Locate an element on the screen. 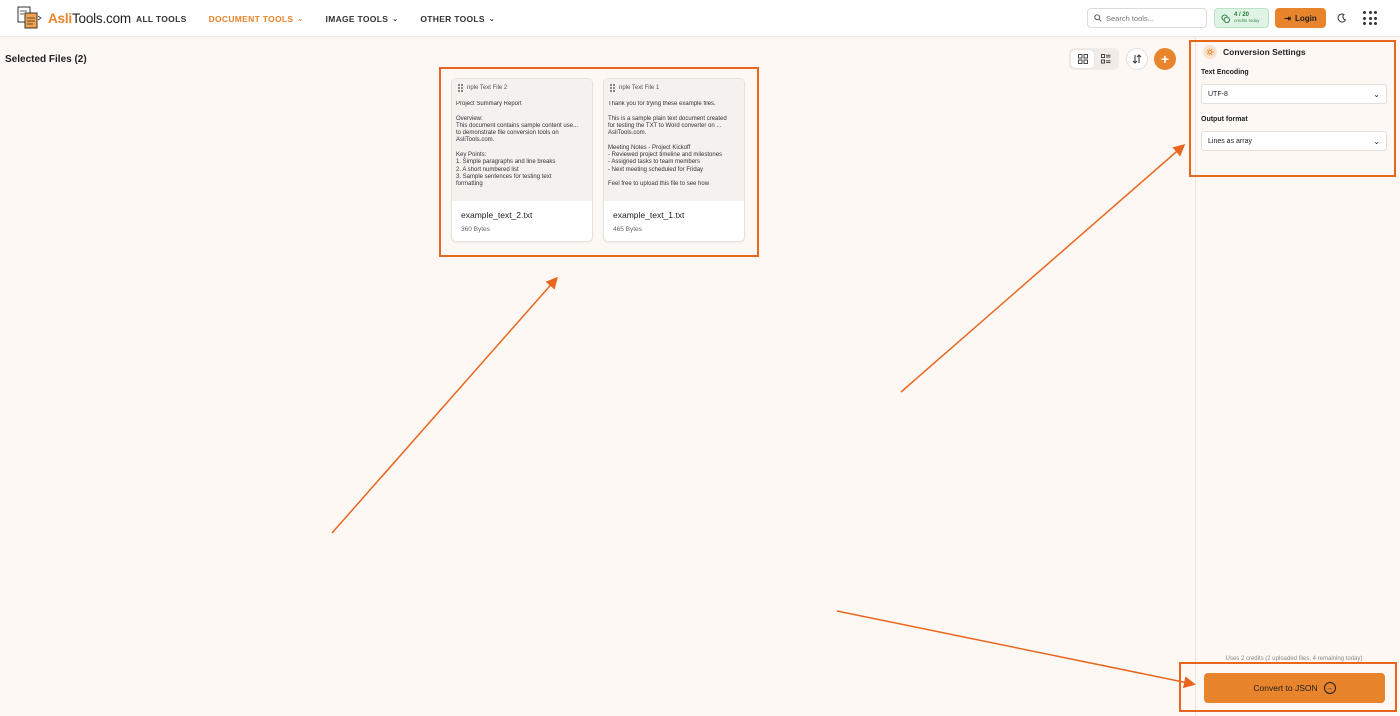 This screenshot has width=1400, height=716. list-icon is located at coordinates (1105, 59).